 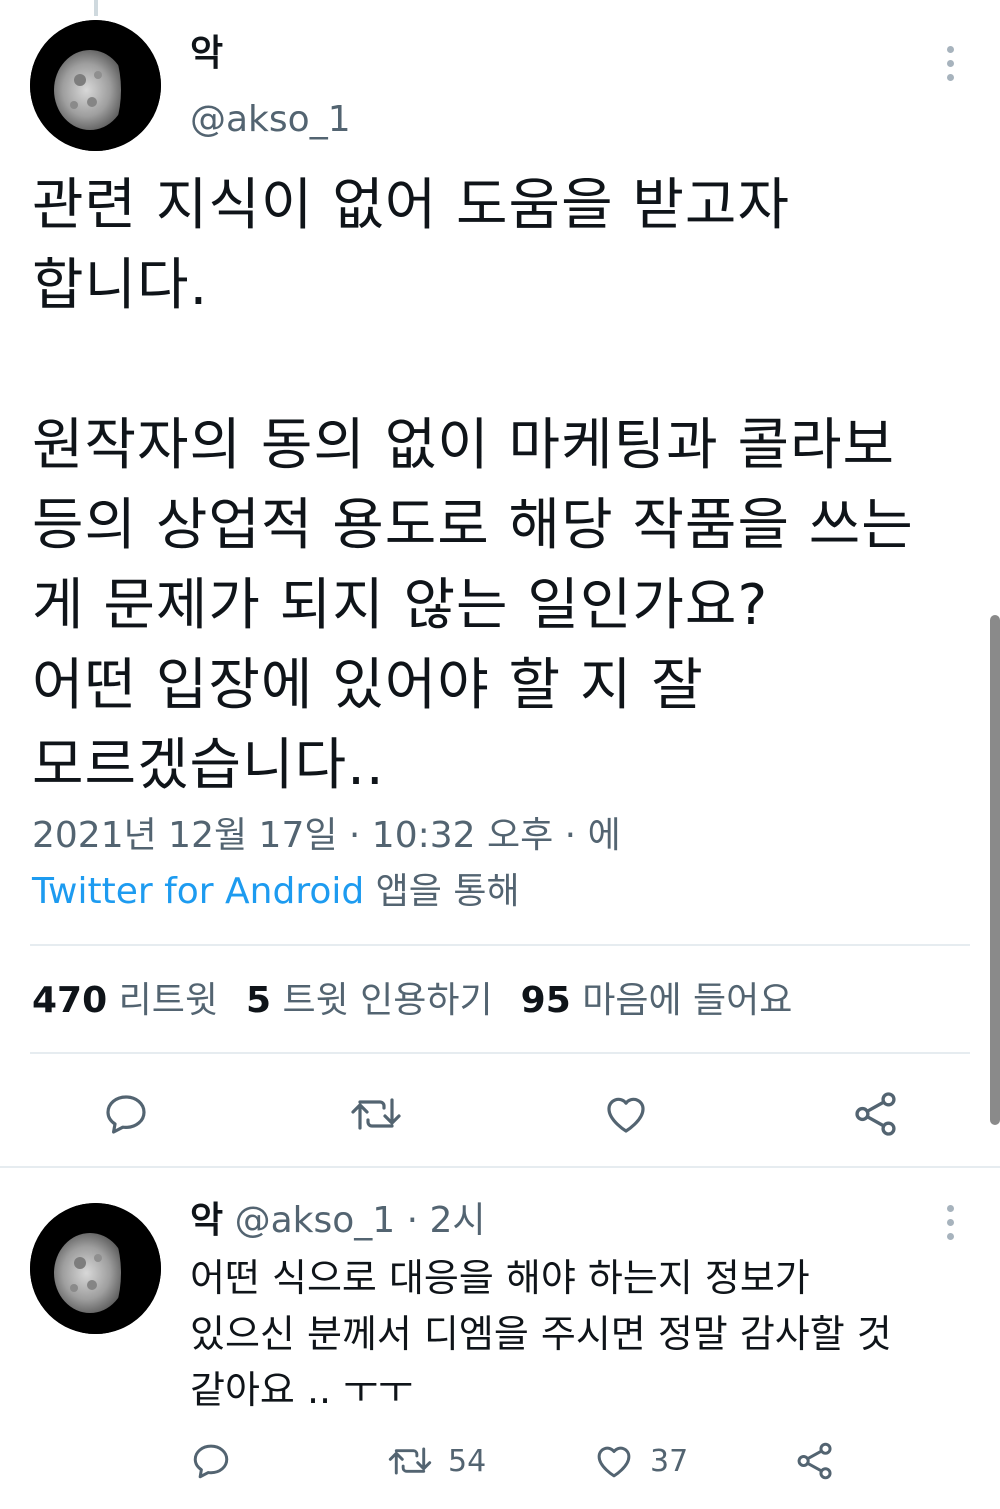 What do you see at coordinates (436, 1461) in the screenshot?
I see `reply-retweet-button: 54` at bounding box center [436, 1461].